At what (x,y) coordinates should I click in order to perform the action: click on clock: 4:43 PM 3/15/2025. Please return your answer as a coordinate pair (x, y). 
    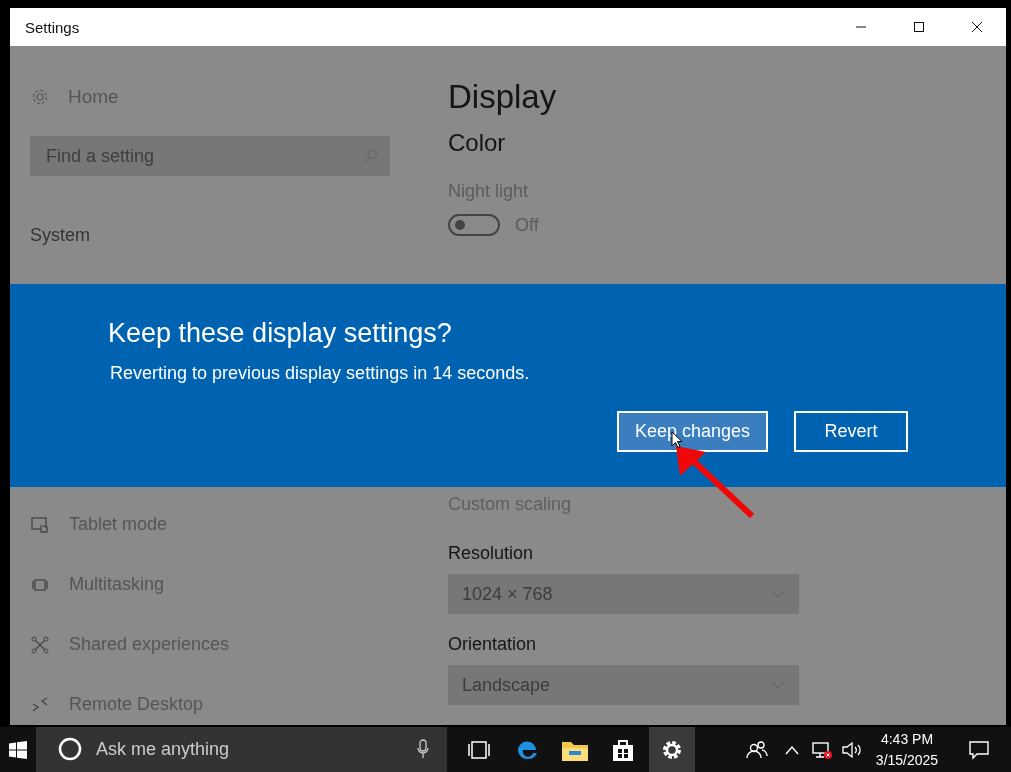
    Looking at the image, I should click on (907, 749).